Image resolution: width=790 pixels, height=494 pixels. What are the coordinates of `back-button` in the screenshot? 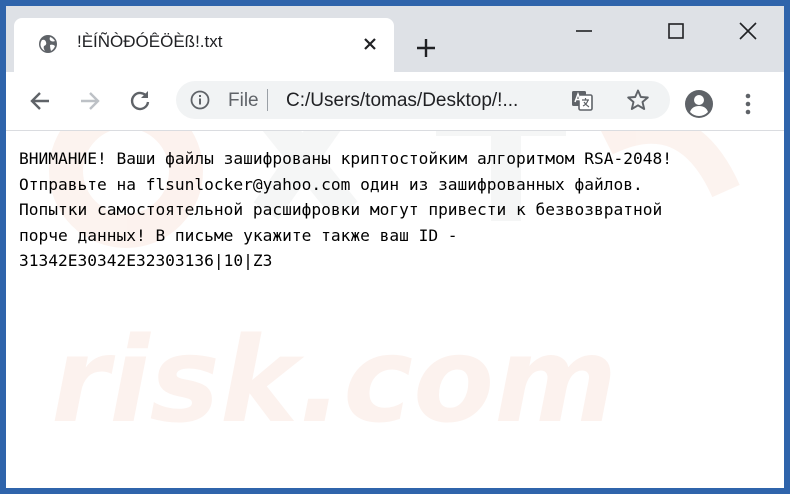 It's located at (40, 101).